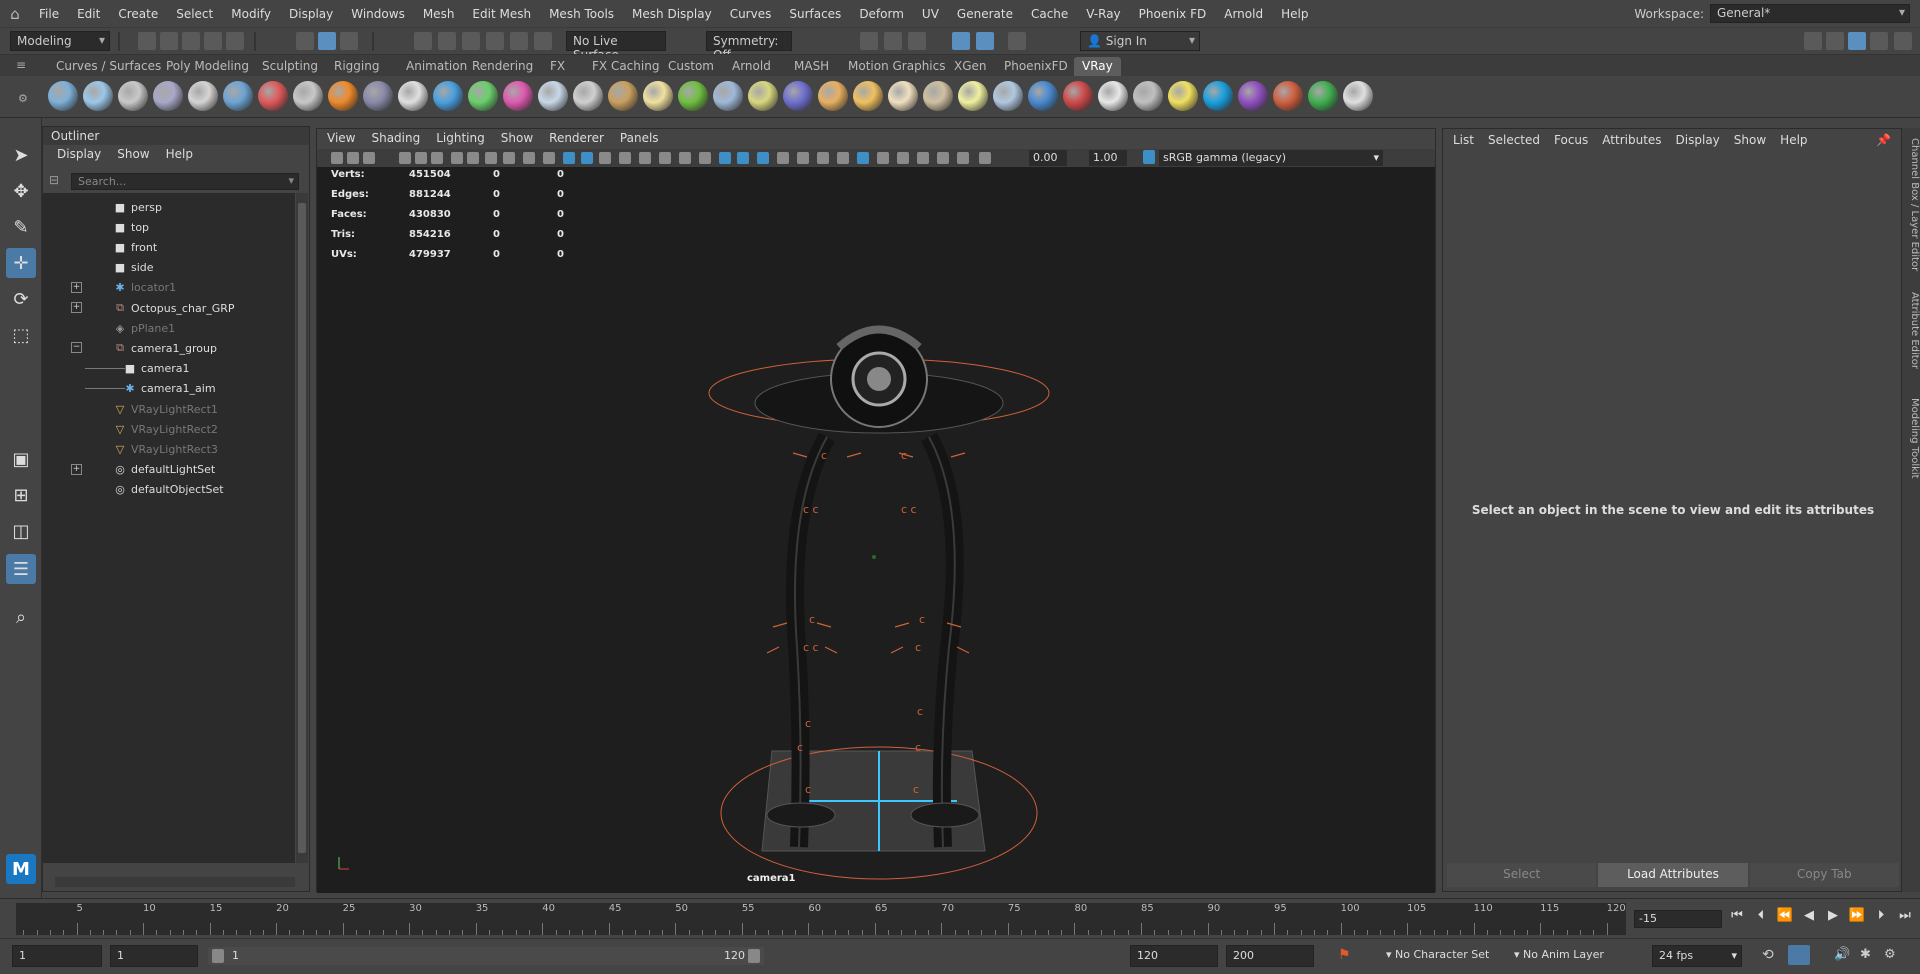  What do you see at coordinates (1271, 158) in the screenshot?
I see `color-space-dropdown: sRGB gamma (legacy) ▾` at bounding box center [1271, 158].